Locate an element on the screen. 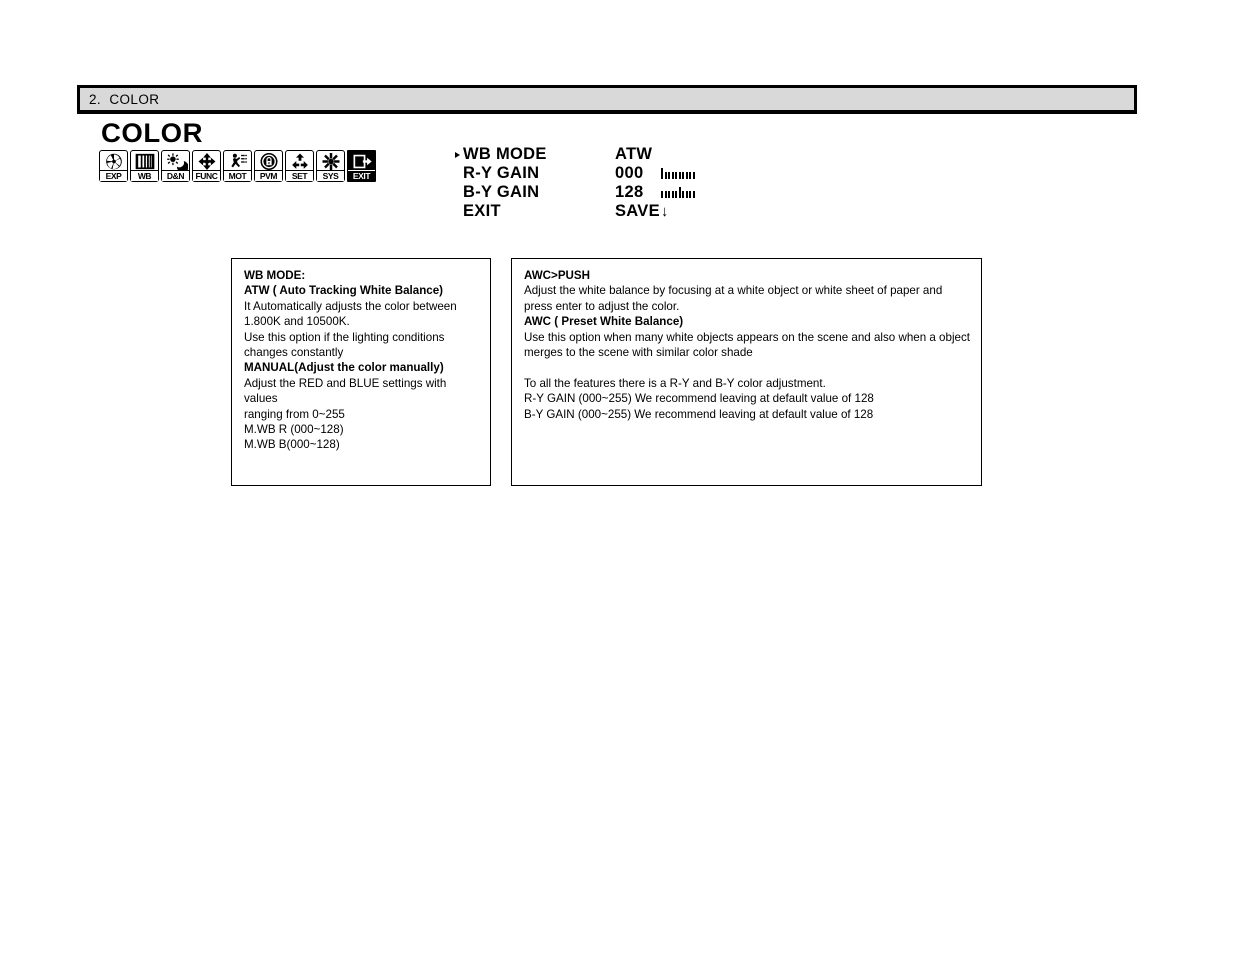  osd-title: COLOR is located at coordinates (152, 133).